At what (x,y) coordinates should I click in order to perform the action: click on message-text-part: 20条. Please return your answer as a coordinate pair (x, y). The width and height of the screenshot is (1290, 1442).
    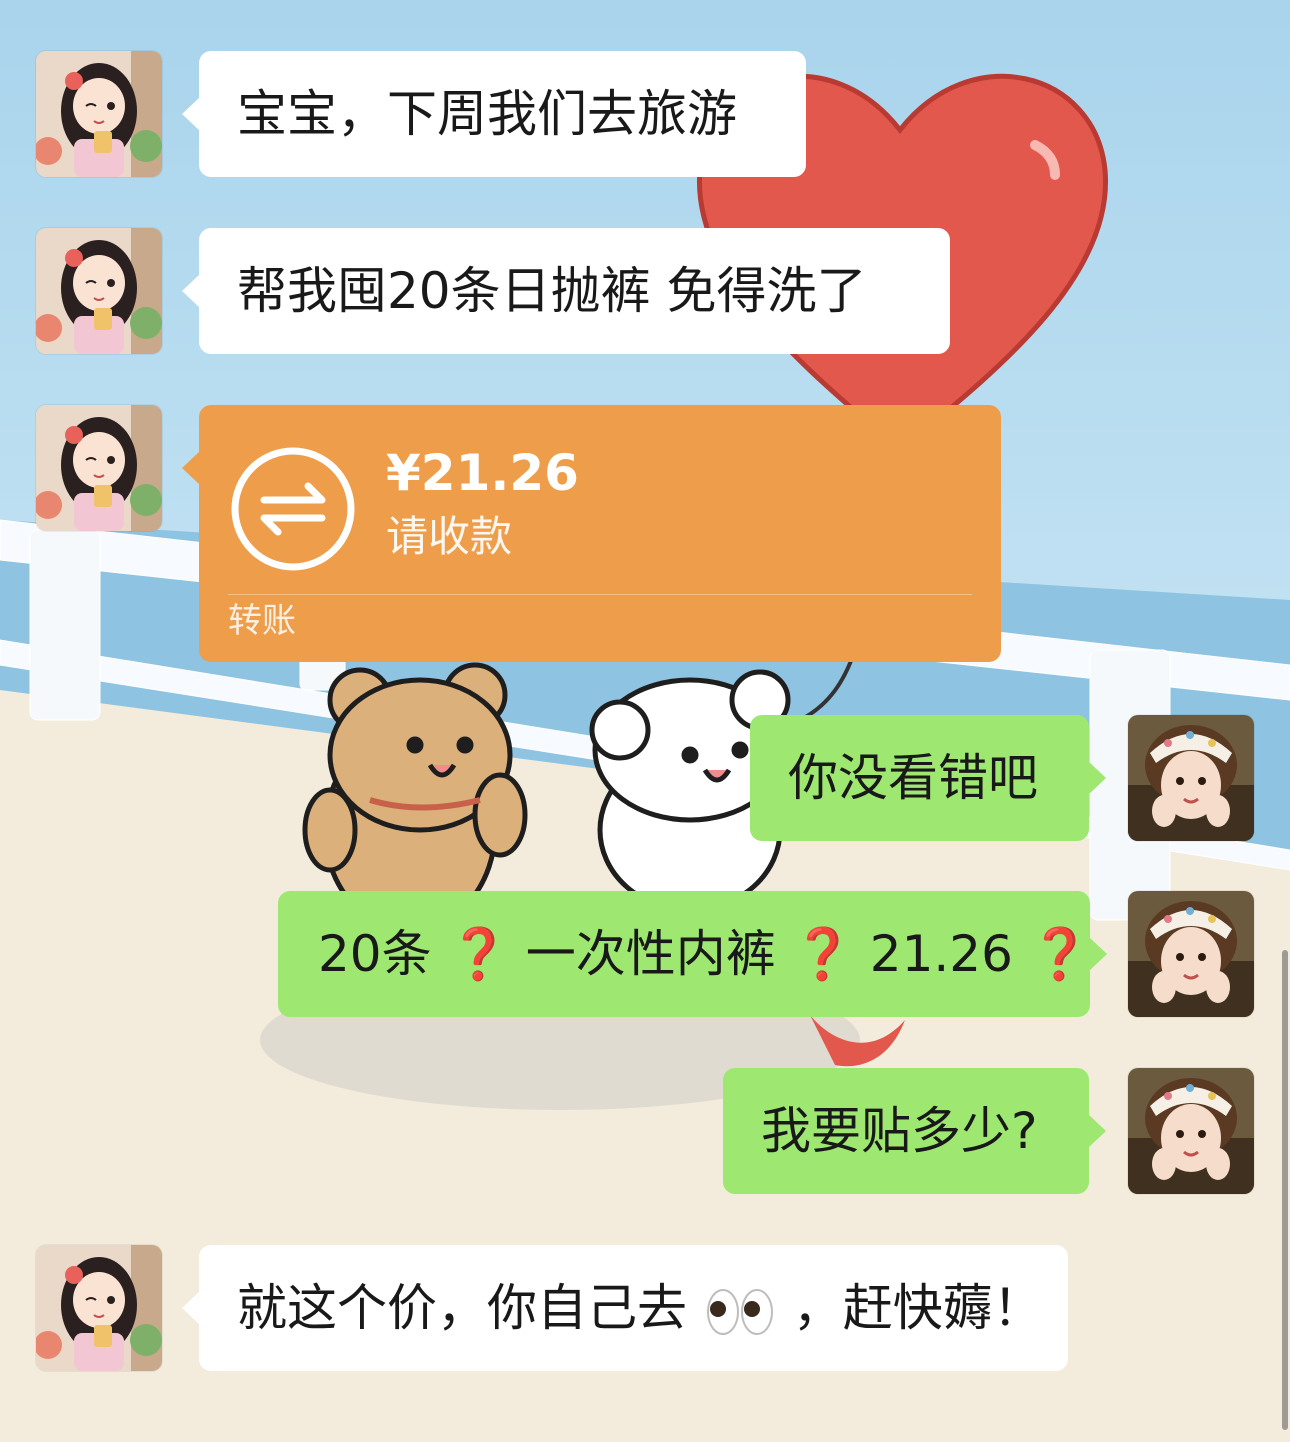
    Looking at the image, I should click on (375, 954).